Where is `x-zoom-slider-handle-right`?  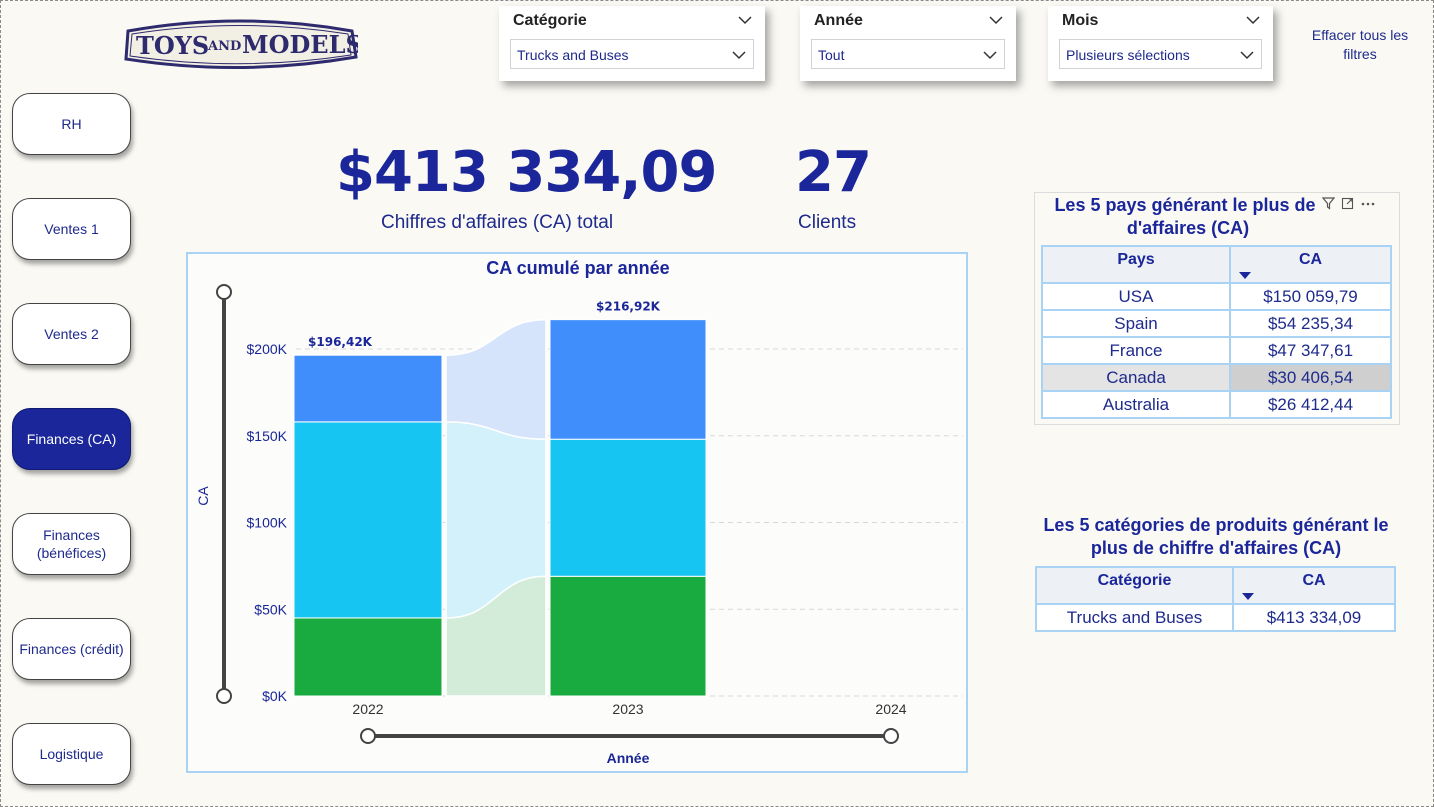
x-zoom-slider-handle-right is located at coordinates (891, 736).